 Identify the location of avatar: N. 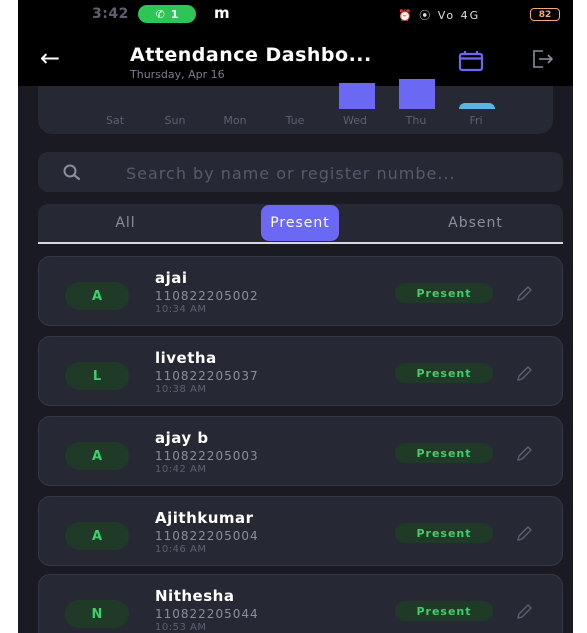
(97, 614).